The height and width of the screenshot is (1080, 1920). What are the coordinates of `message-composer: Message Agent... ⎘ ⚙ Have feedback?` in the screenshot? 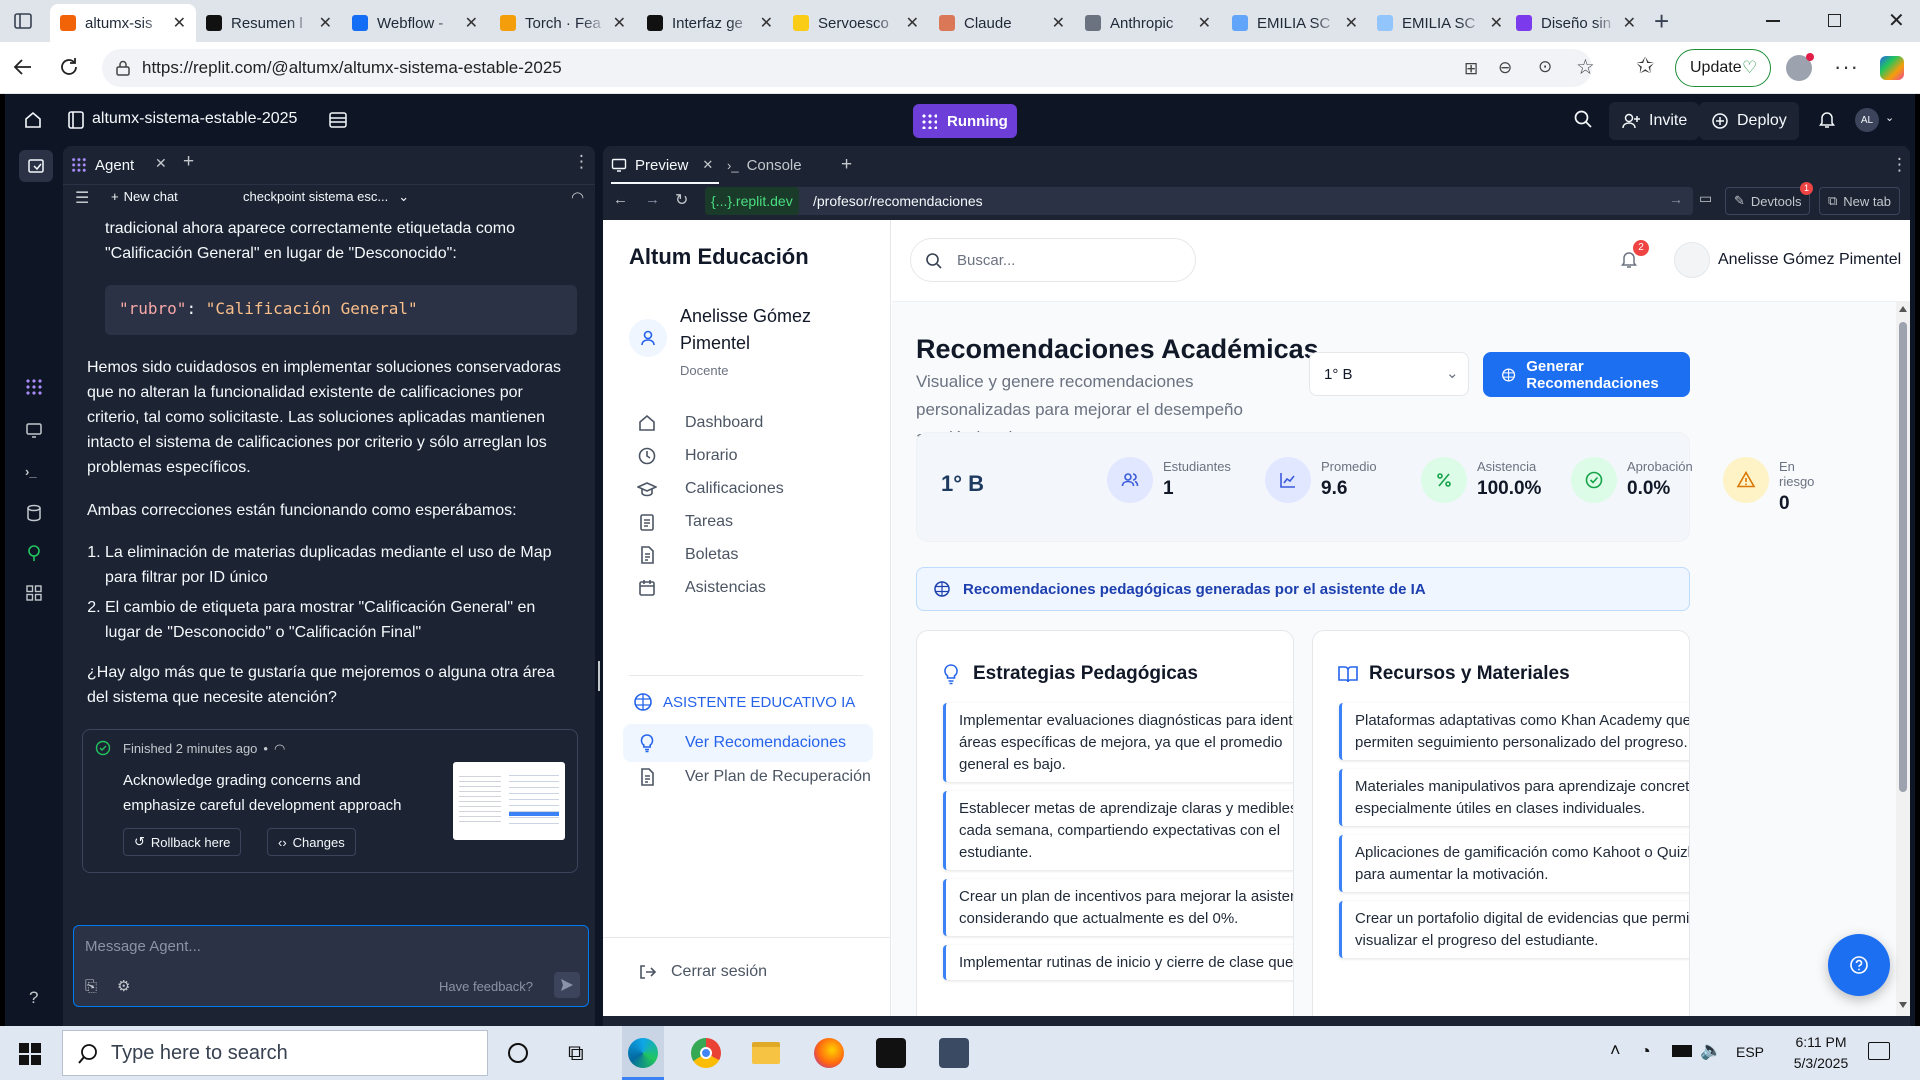 It's located at (331, 966).